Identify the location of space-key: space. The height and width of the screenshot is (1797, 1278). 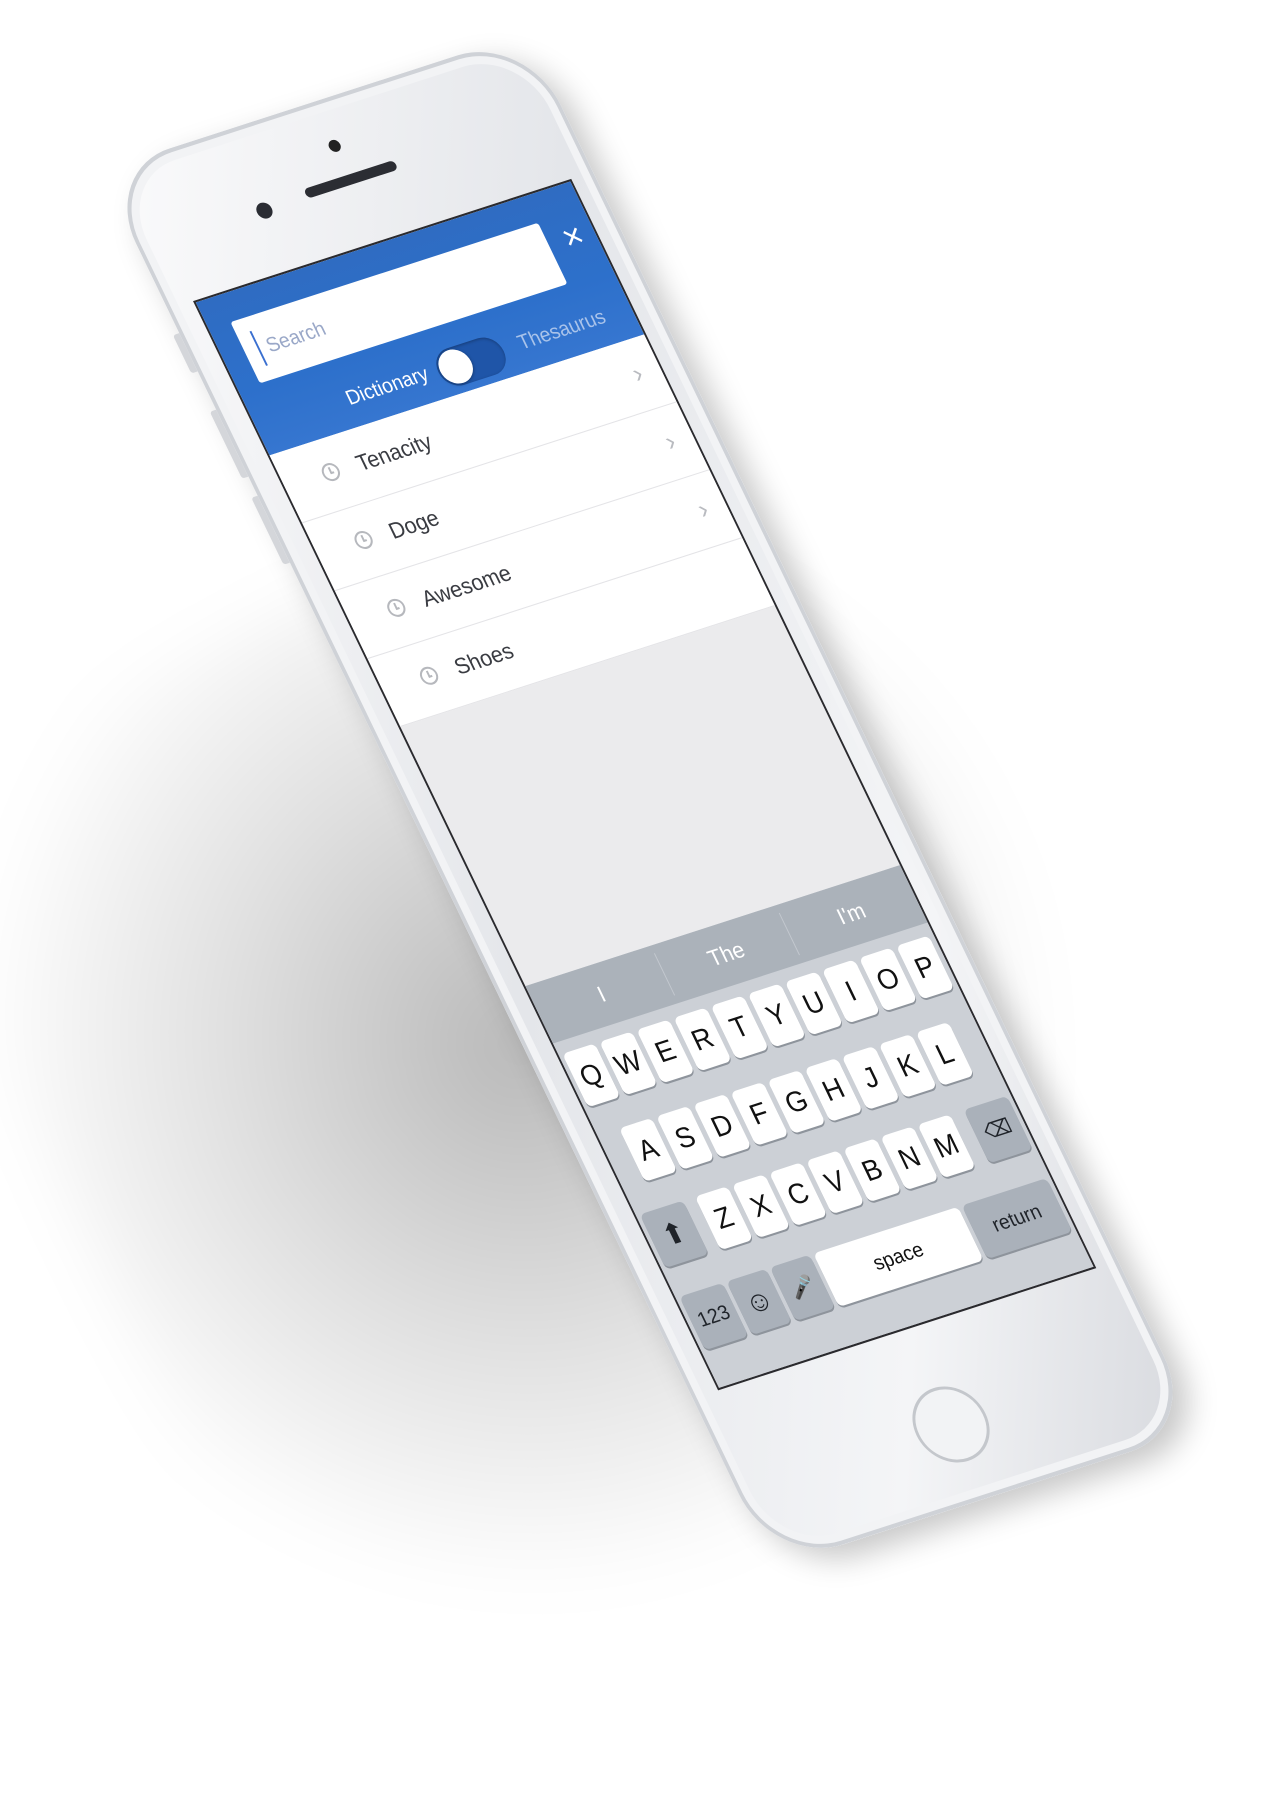
(898, 1257).